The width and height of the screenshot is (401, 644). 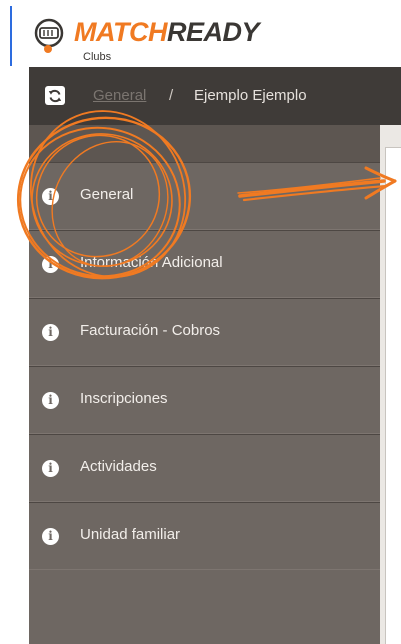 What do you see at coordinates (150, 330) in the screenshot?
I see `sidebar-item-label: Facturación - Cobros` at bounding box center [150, 330].